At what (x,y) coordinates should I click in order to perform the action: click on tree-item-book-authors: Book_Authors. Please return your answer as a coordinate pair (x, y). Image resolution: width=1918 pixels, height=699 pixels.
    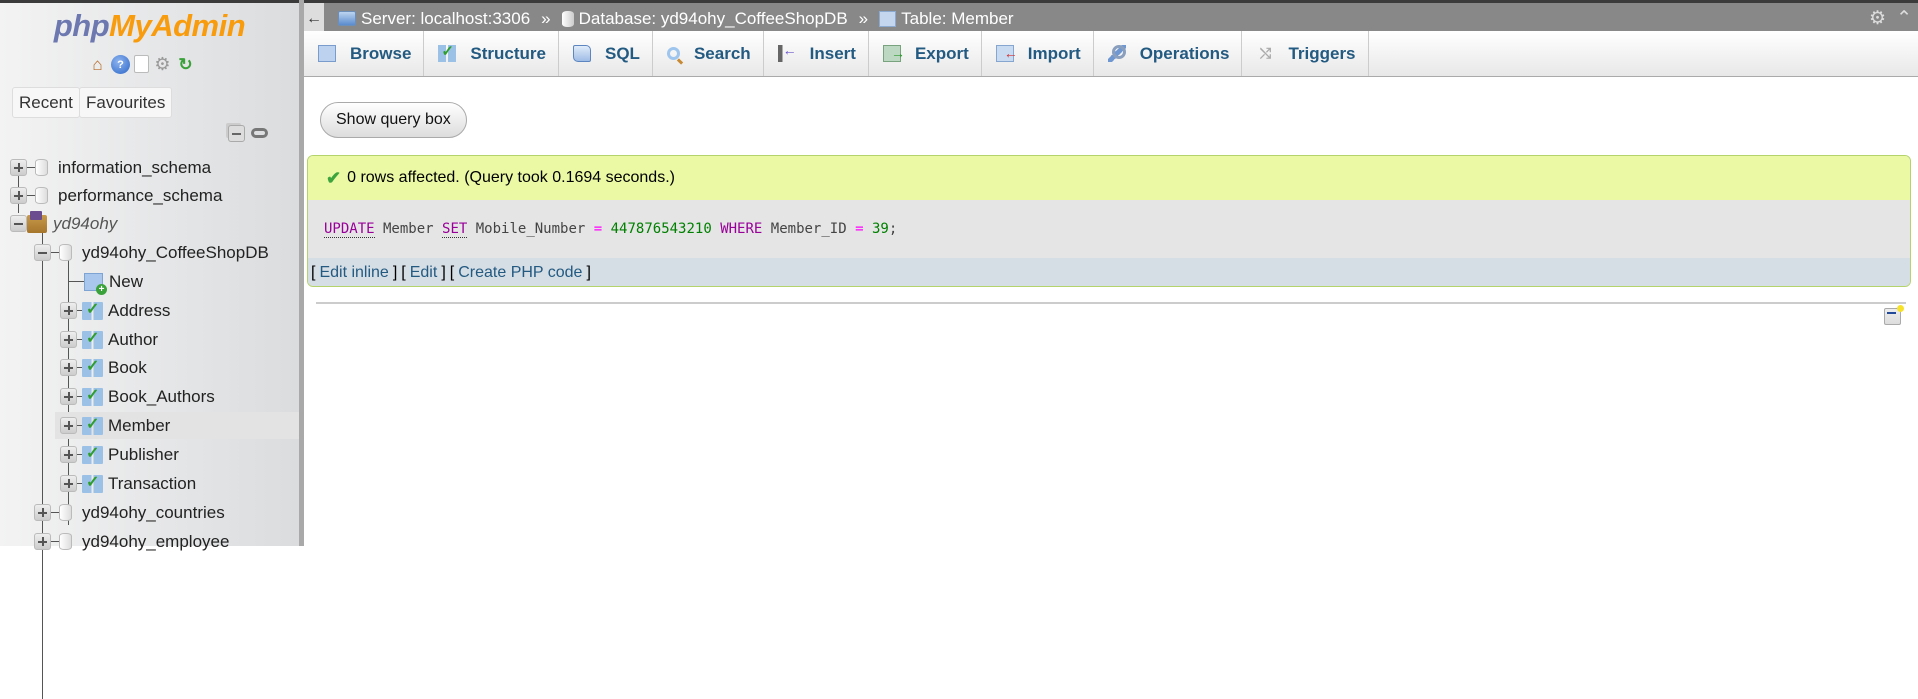
    Looking at the image, I should click on (137, 396).